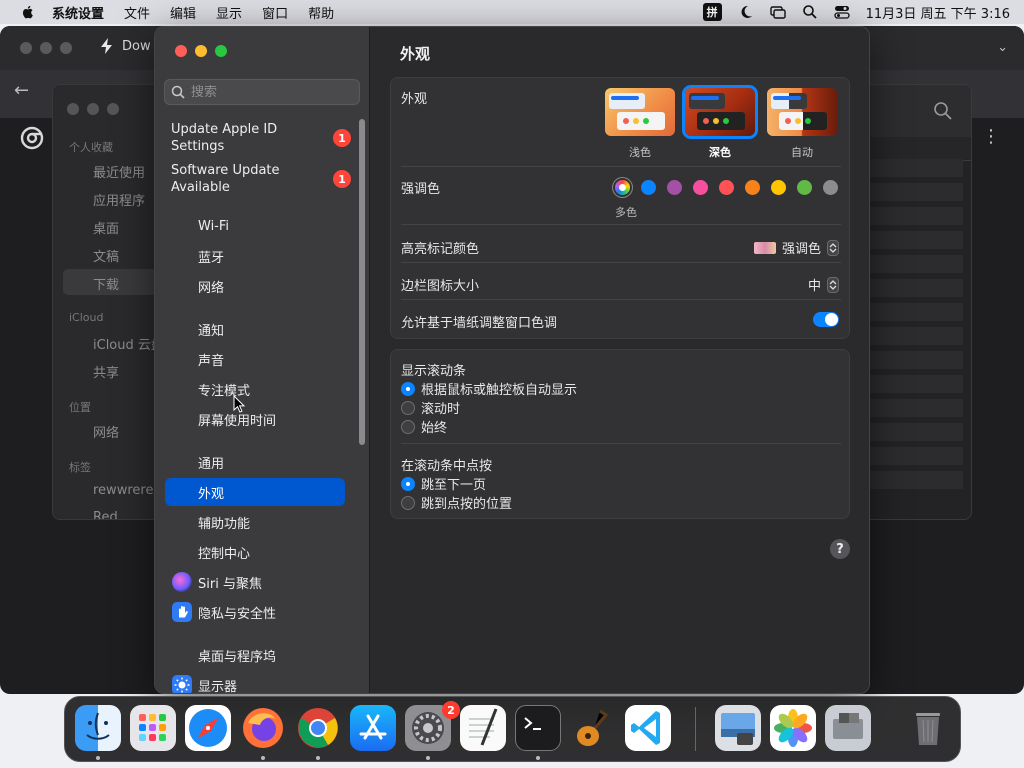  Describe the element at coordinates (183, 12) in the screenshot. I see `menu-edit: 编辑` at that location.